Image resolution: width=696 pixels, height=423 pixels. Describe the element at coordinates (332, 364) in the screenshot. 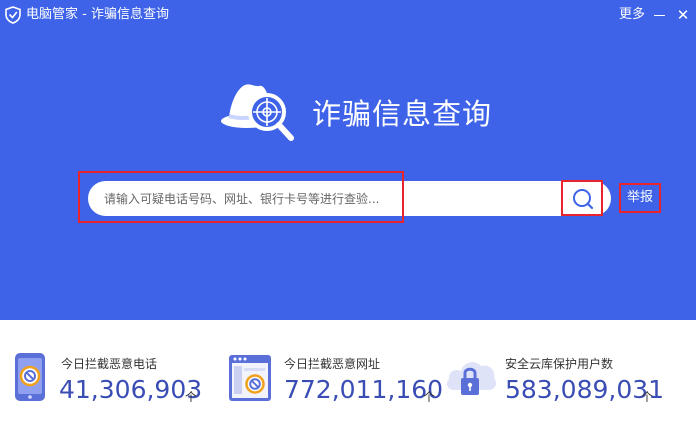

I see `stat-label-website: 今日拦截恶意网址` at that location.